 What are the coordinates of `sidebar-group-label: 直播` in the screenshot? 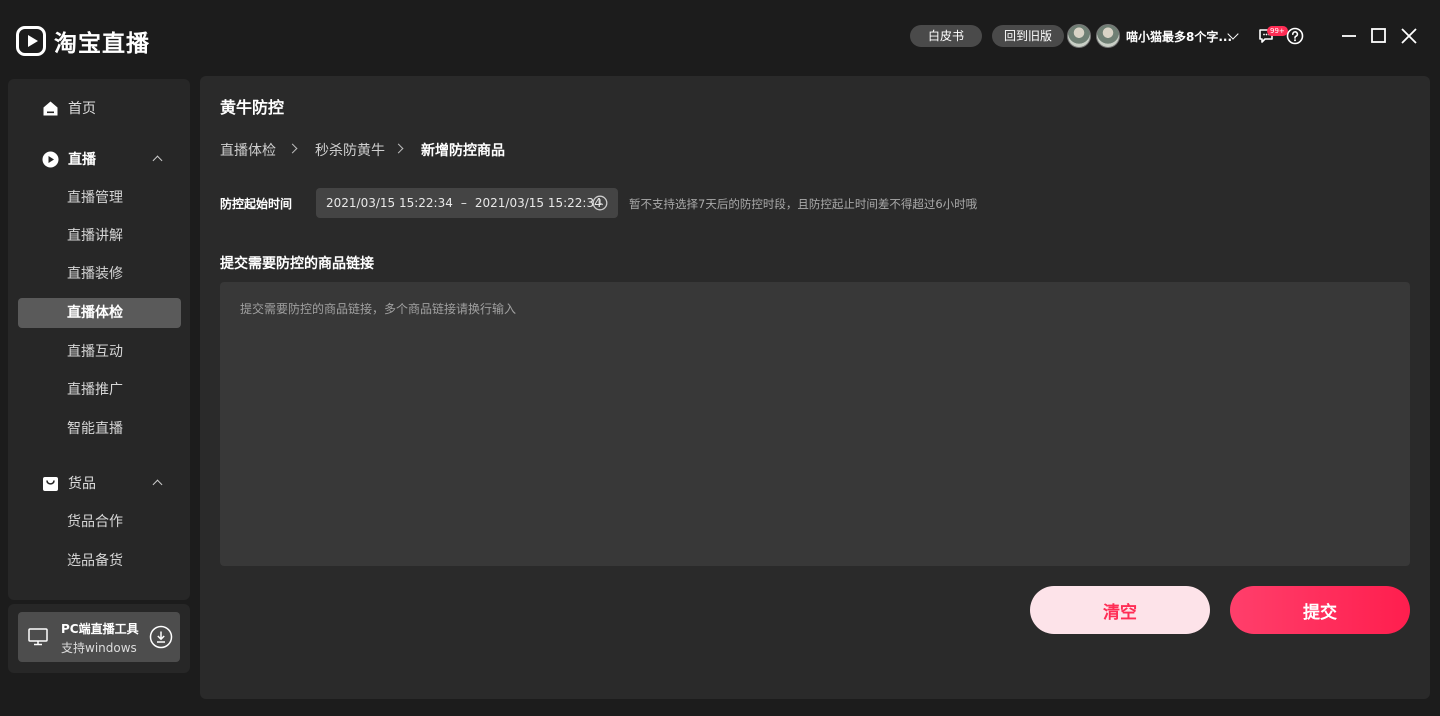 It's located at (82, 160).